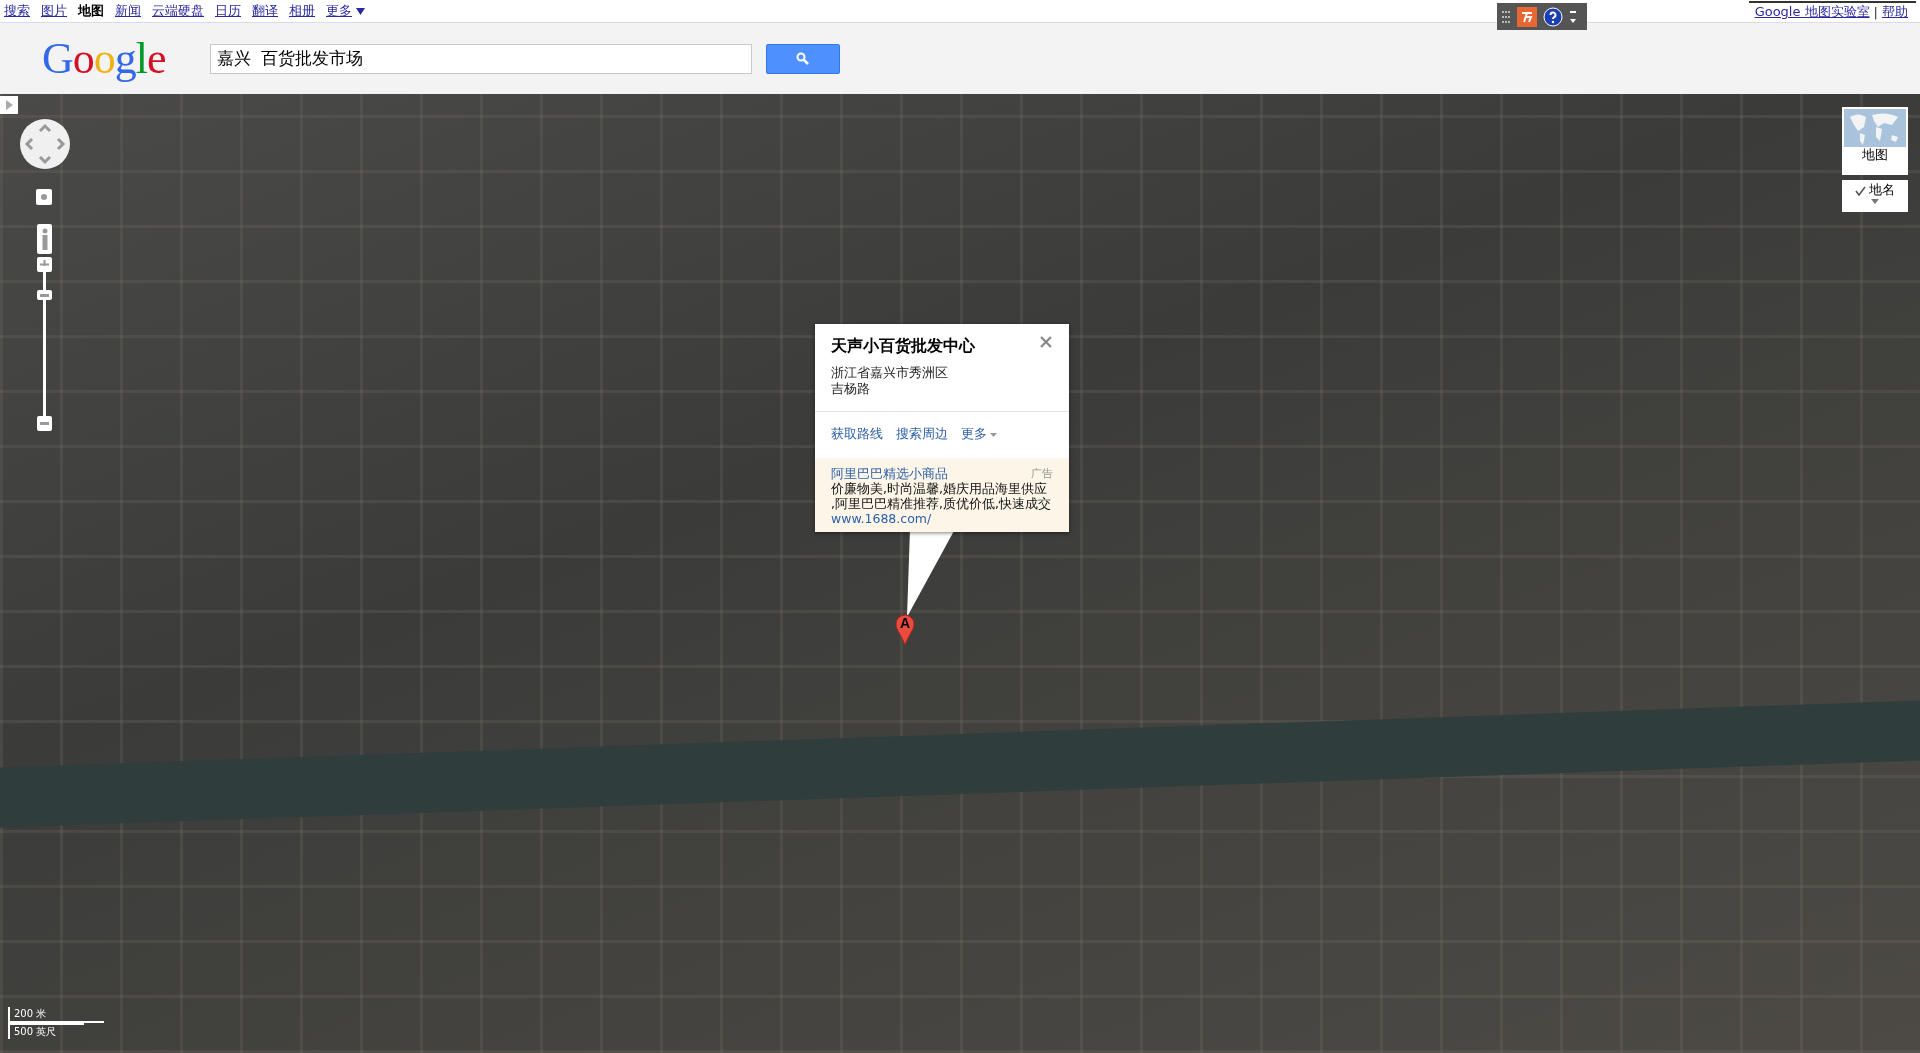 The height and width of the screenshot is (1053, 1920). I want to click on app-icon, so click(1527, 16).